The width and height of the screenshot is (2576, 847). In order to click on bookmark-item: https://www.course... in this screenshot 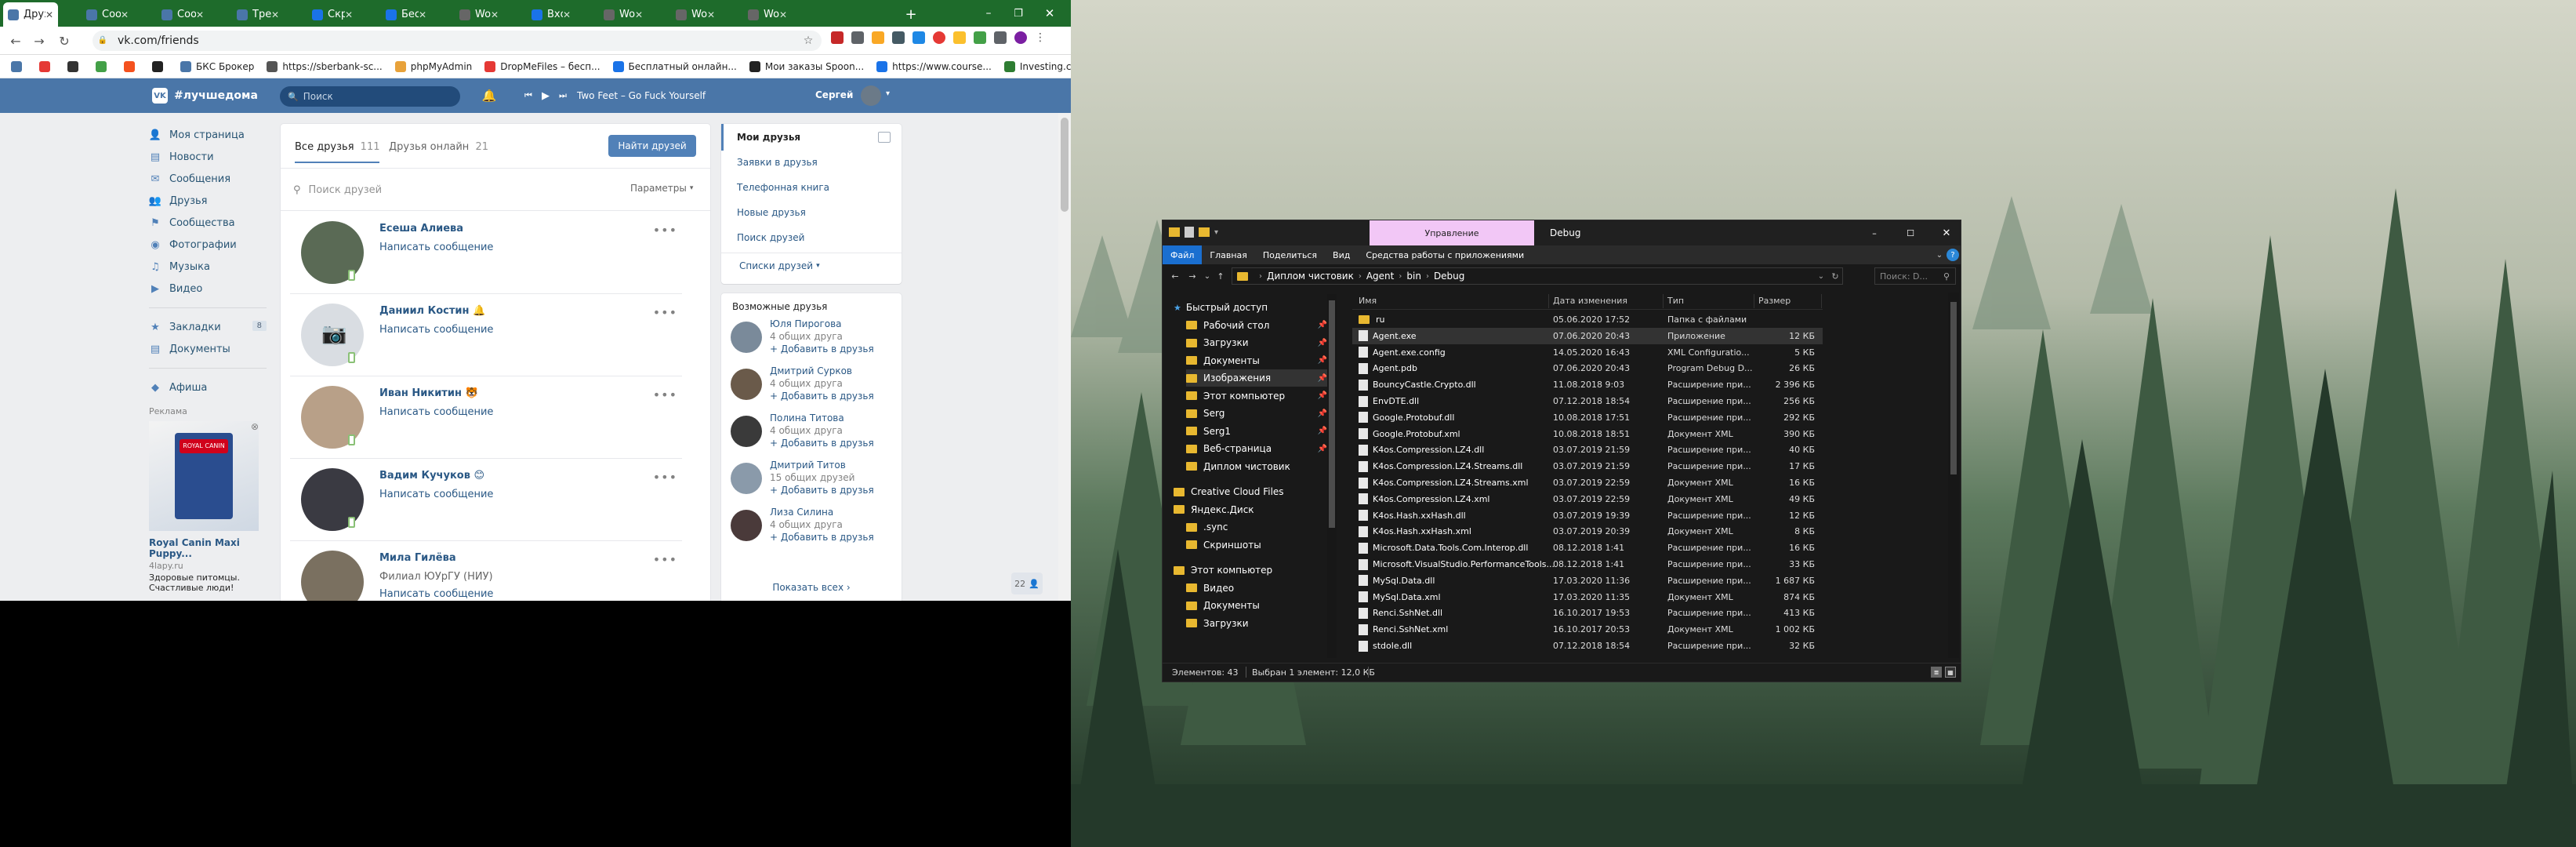, I will do `click(934, 66)`.